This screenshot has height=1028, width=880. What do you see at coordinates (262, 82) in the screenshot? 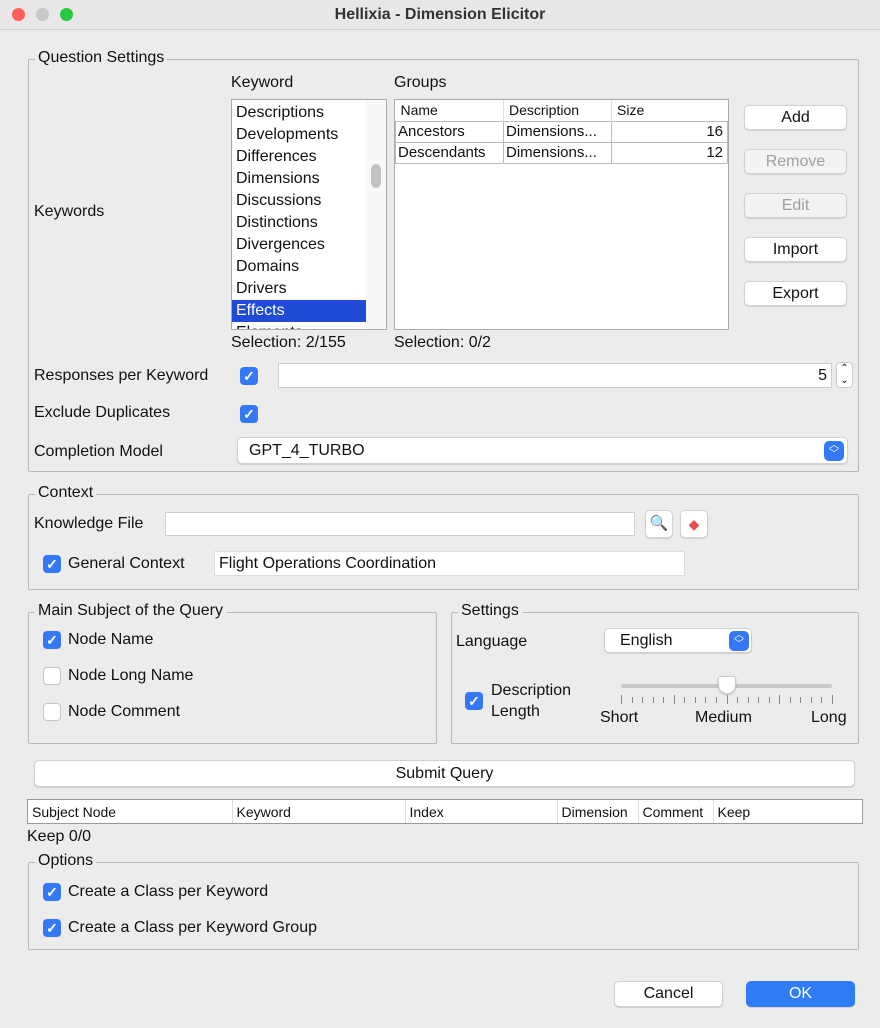
I see `keyword-header: Keyword` at bounding box center [262, 82].